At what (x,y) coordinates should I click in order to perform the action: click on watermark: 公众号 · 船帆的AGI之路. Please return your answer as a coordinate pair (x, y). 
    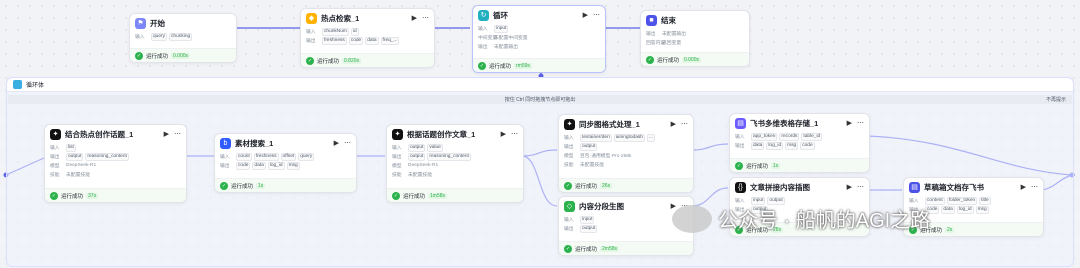
    Looking at the image, I should click on (801, 218).